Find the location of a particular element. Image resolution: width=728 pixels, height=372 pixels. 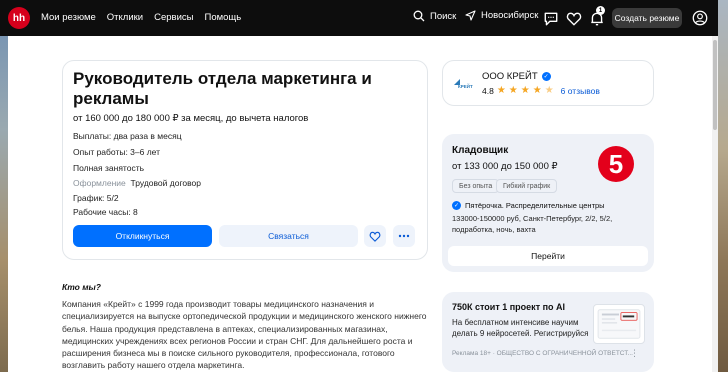

ad-image is located at coordinates (619, 324).